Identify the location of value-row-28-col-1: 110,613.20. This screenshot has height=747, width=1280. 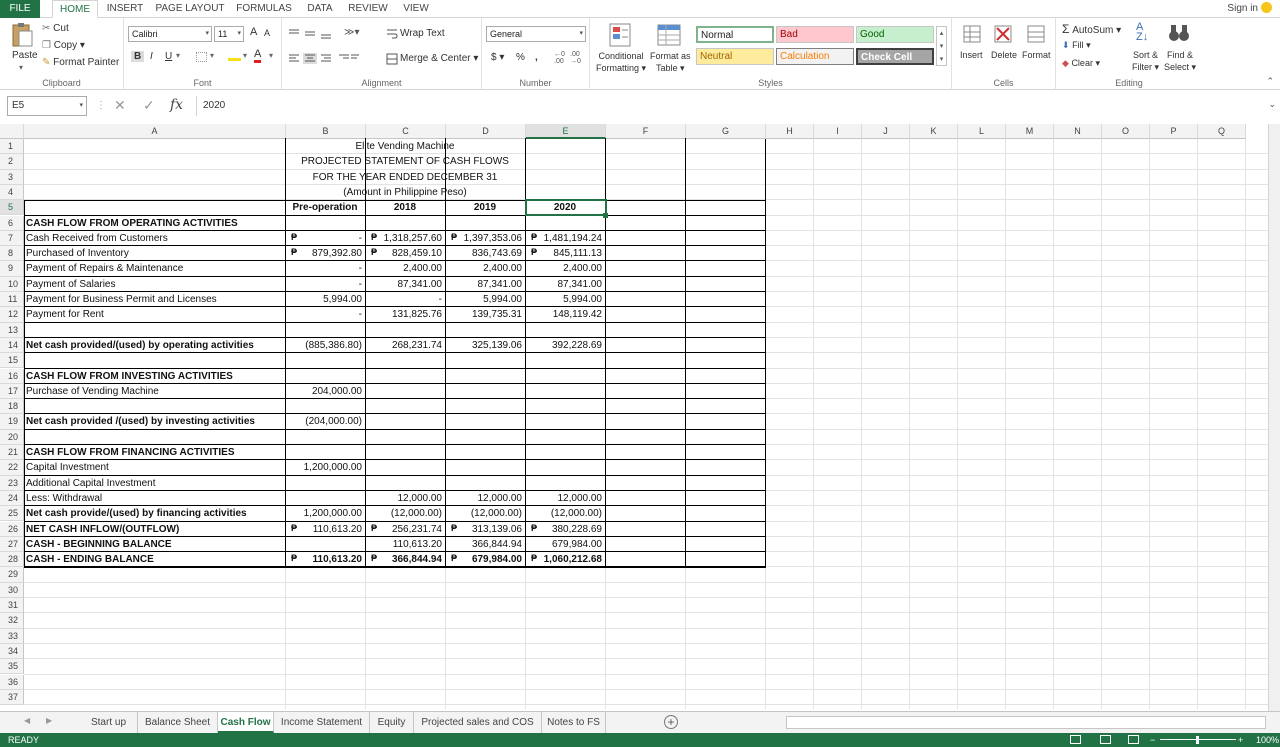
(326, 559).